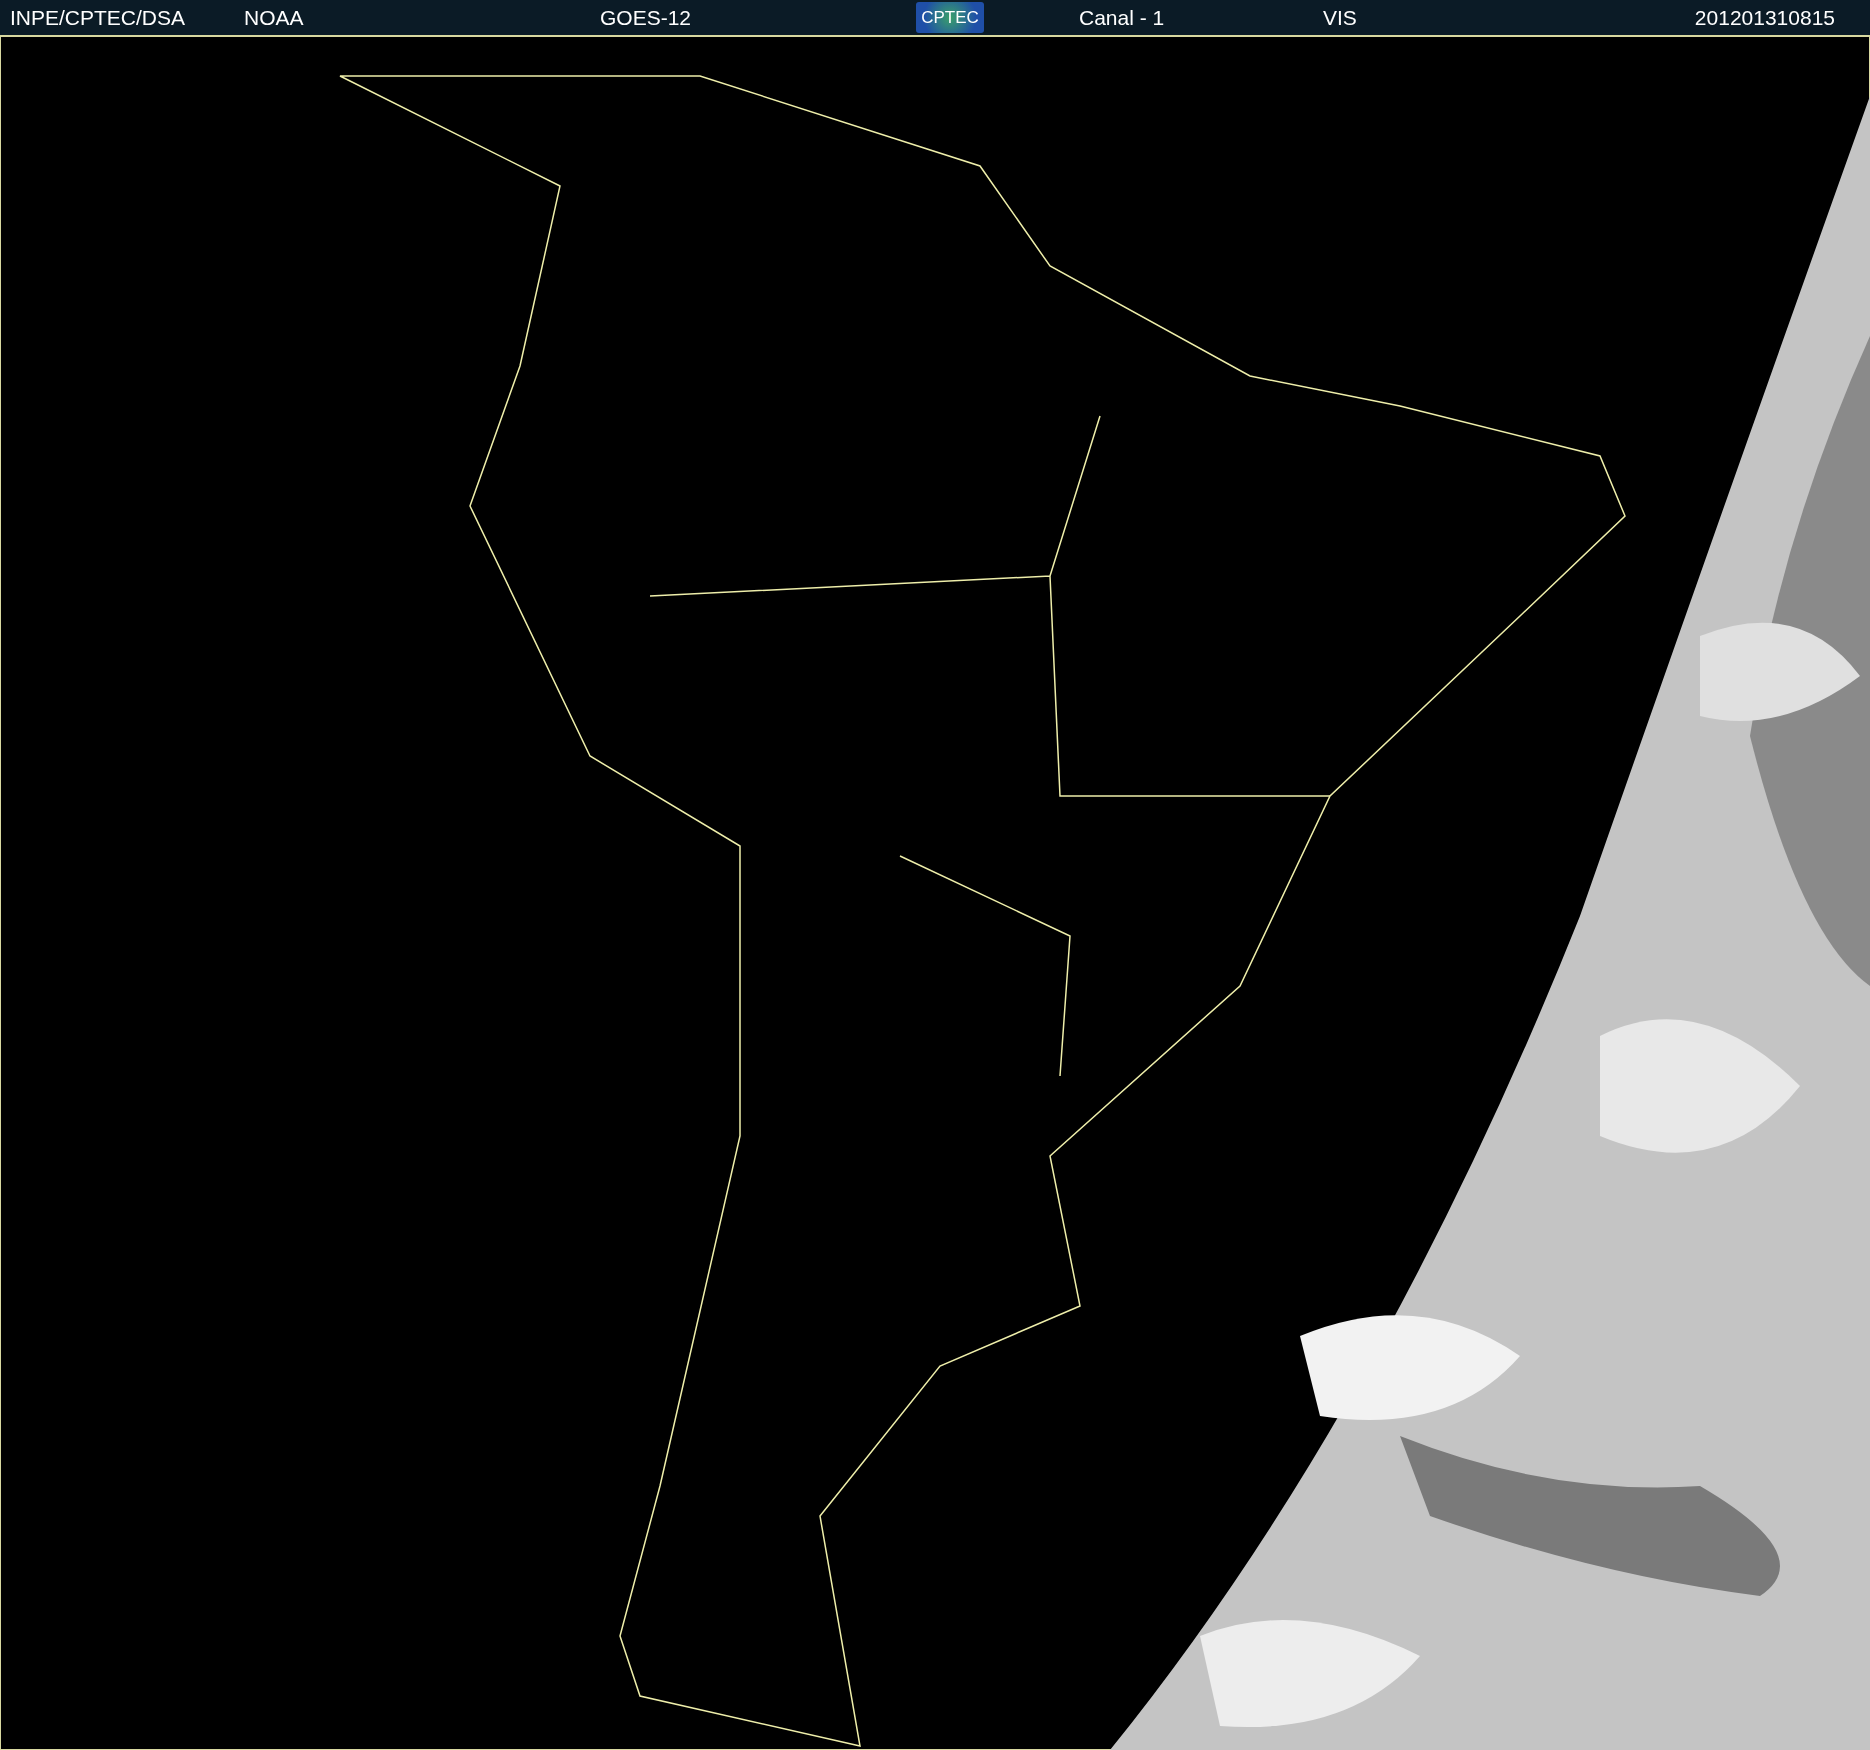  I want to click on header-label: NOAA, so click(274, 17).